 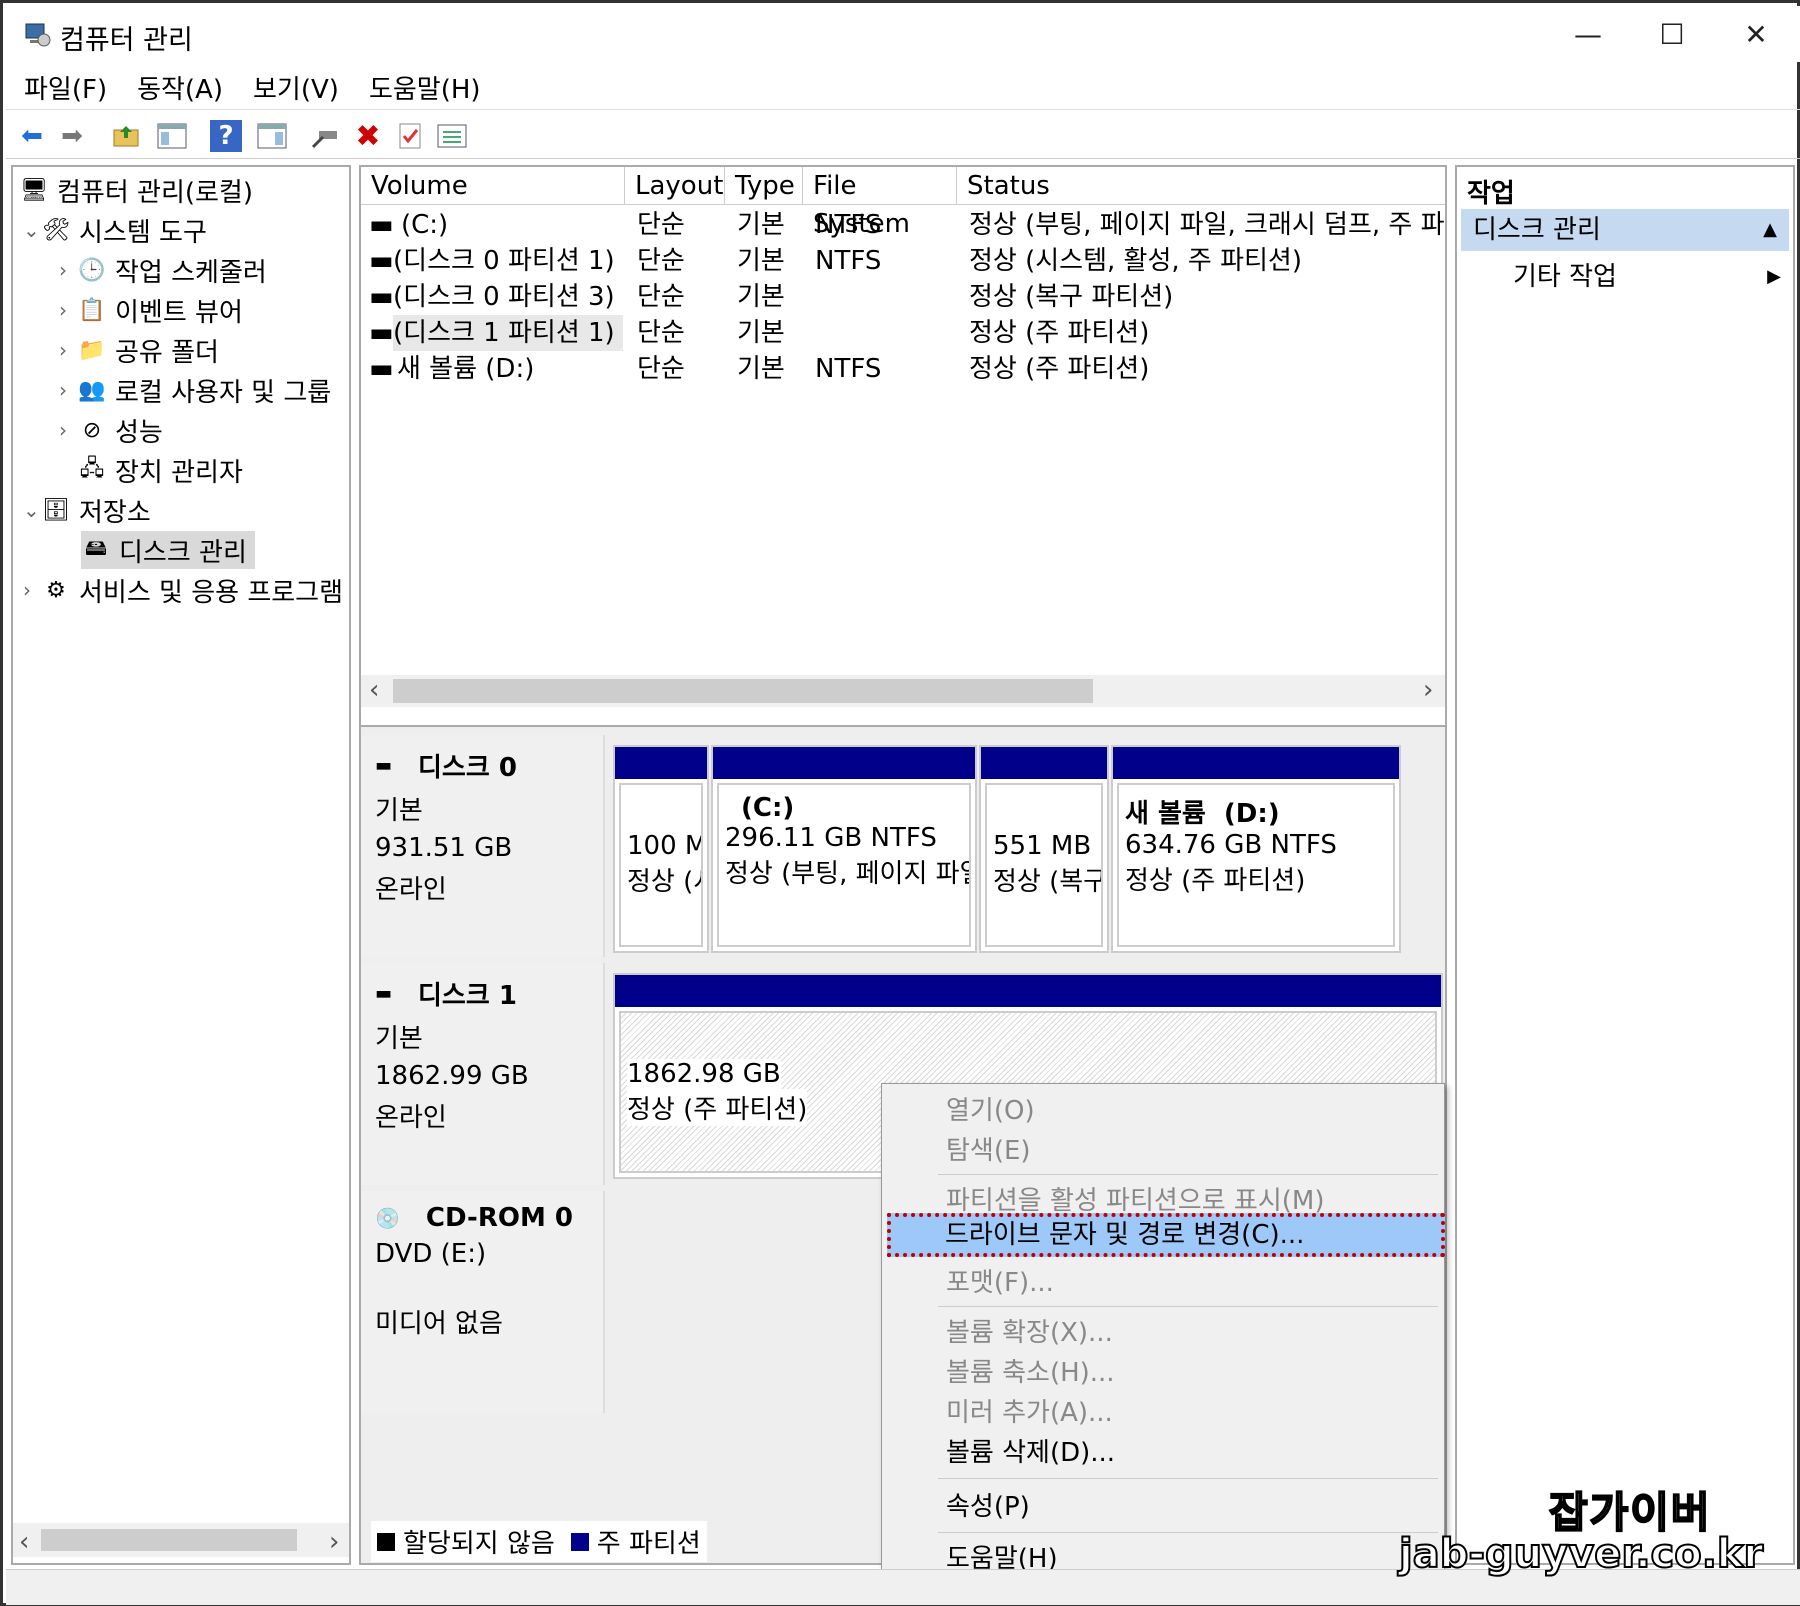 I want to click on table-row: ▬ (디스크 1 파티션 1) 단순 기본 정상 (주 파티션), so click(x=903, y=333).